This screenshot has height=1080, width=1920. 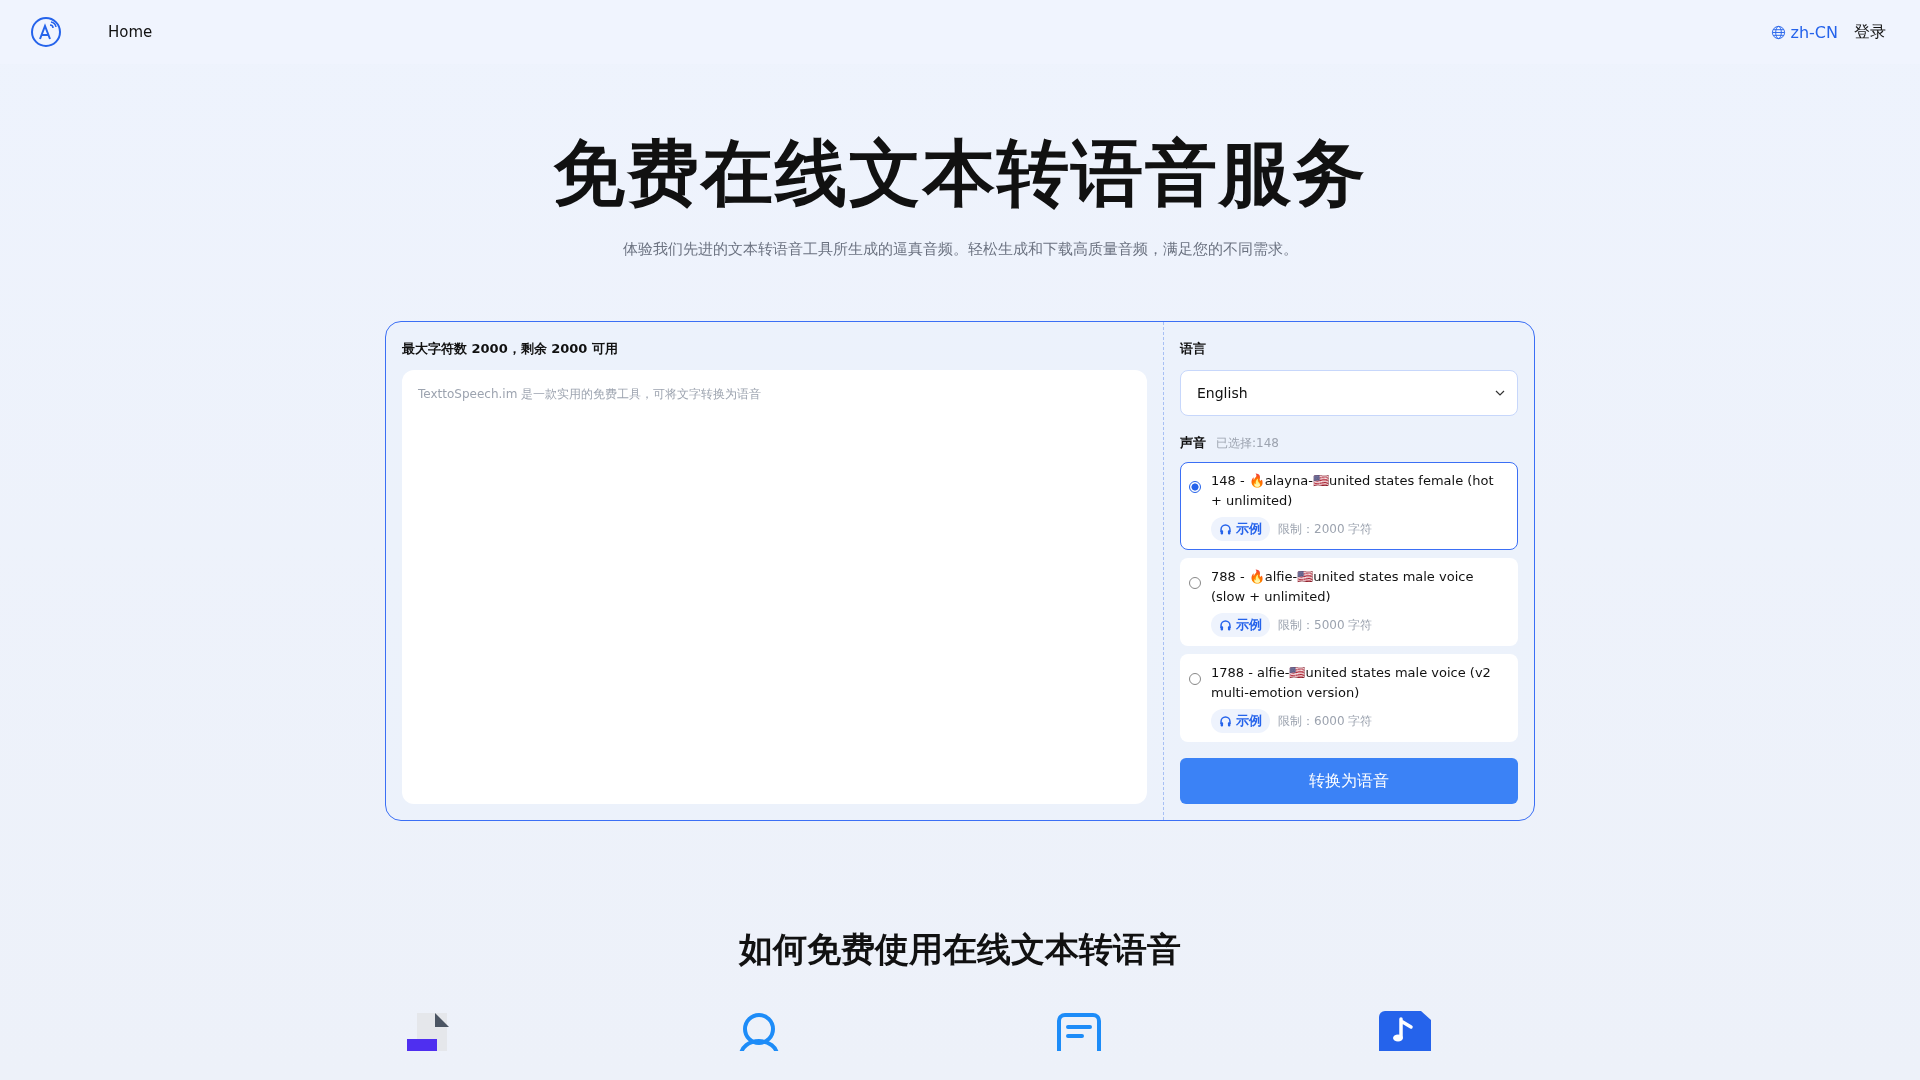 I want to click on character-limit: 限制：2000 字符, so click(x=1325, y=529).